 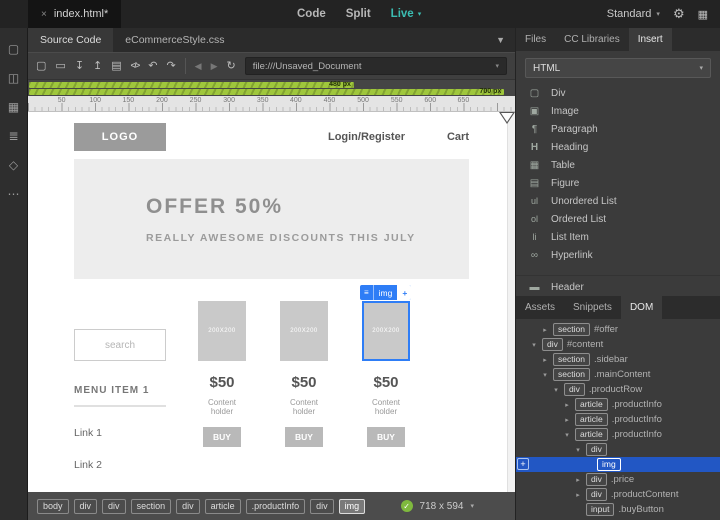 What do you see at coordinates (650, 39) in the screenshot?
I see `tab-insert: Insert` at bounding box center [650, 39].